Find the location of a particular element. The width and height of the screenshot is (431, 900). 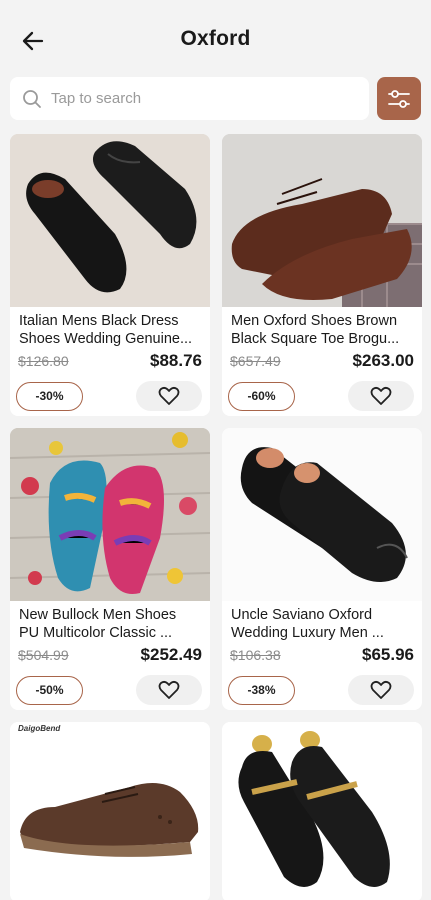

page-title: Oxford is located at coordinates (215, 38).